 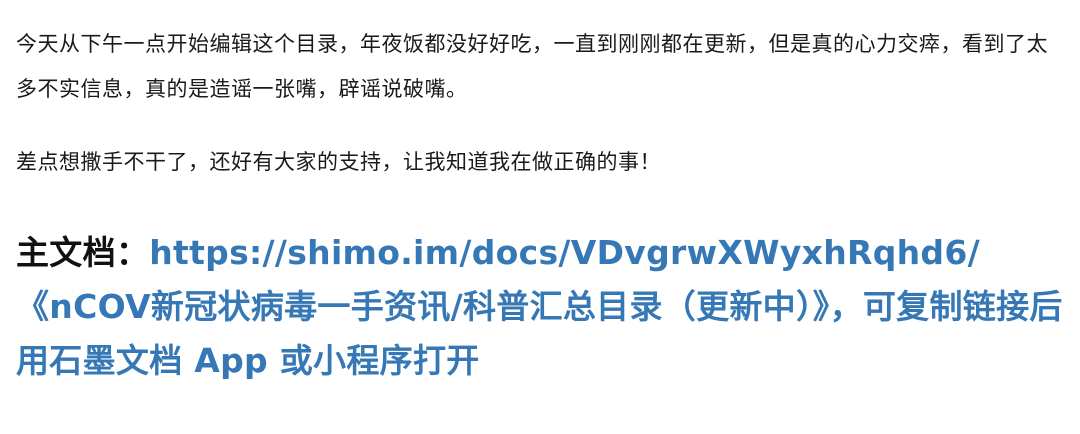 What do you see at coordinates (83, 252) in the screenshot?
I see `main-document-label: 主文档：` at bounding box center [83, 252].